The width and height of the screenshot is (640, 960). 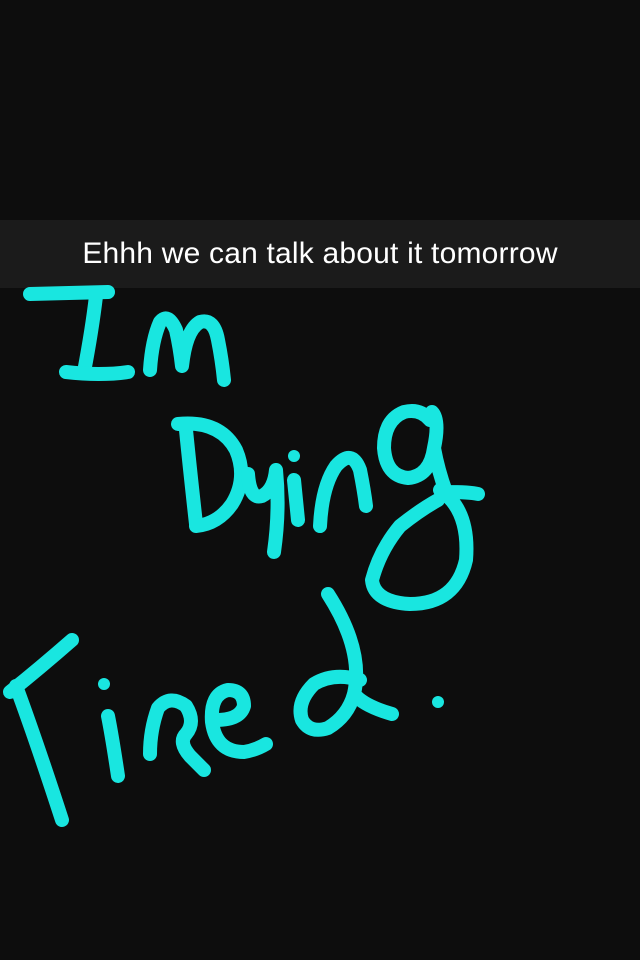 What do you see at coordinates (39, 753) in the screenshot?
I see `stroke-letter-T-stem` at bounding box center [39, 753].